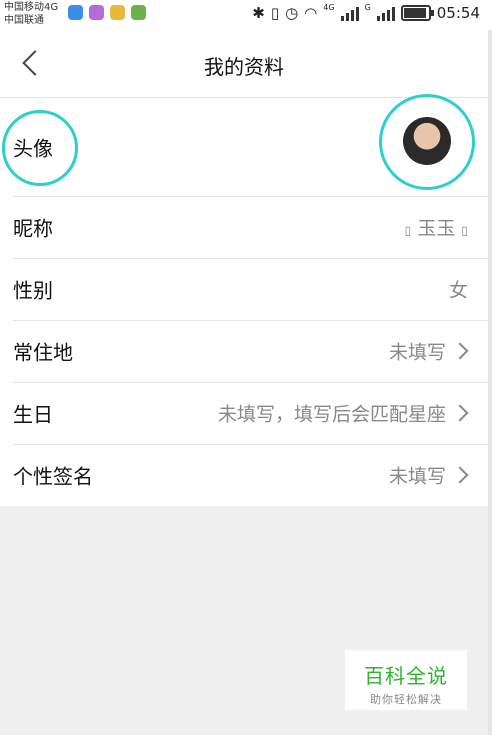 This screenshot has width=492, height=735. What do you see at coordinates (31, 7) in the screenshot?
I see `carrier-1: 中国移动4G` at bounding box center [31, 7].